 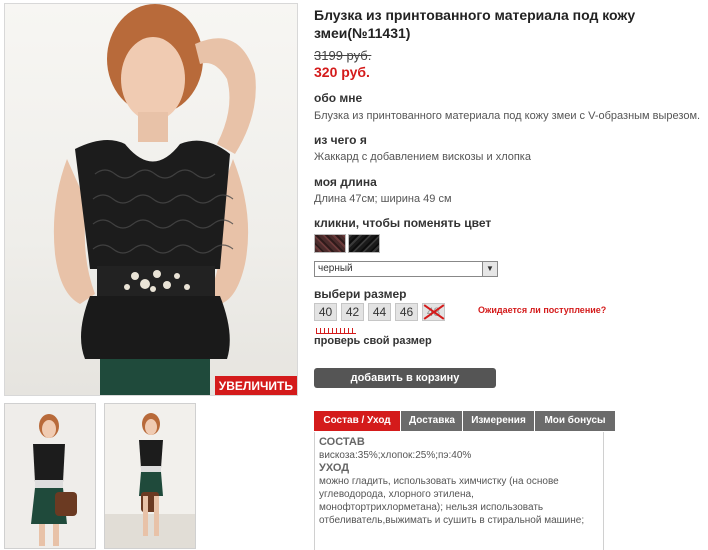 What do you see at coordinates (338, 98) in the screenshot?
I see `about-heading: обо мне` at bounding box center [338, 98].